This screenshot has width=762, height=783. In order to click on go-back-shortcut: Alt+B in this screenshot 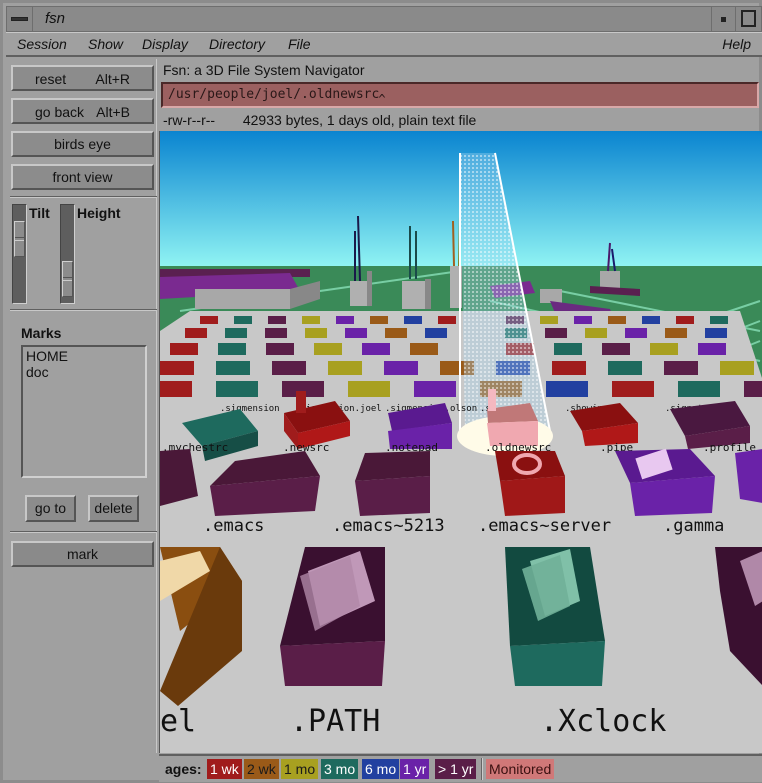, I will do `click(113, 112)`.